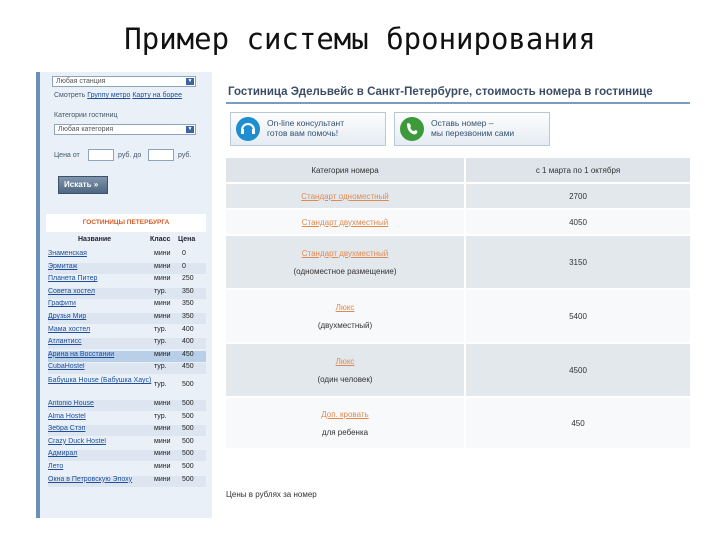  What do you see at coordinates (303, 133) in the screenshot?
I see `online-line2: готов вам помочь!` at bounding box center [303, 133].